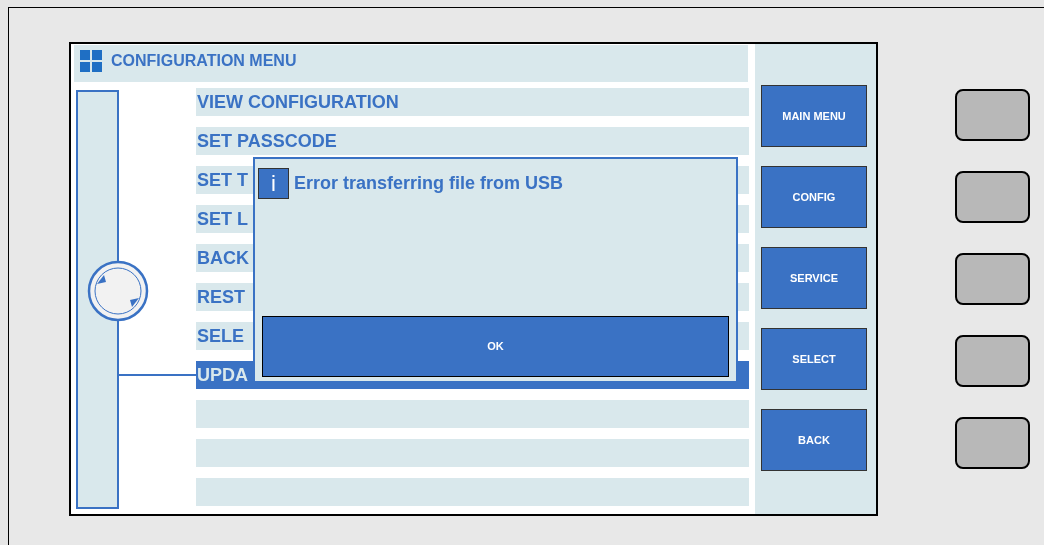 The image size is (1044, 545). What do you see at coordinates (814, 359) in the screenshot?
I see `side-button: SELECT` at bounding box center [814, 359].